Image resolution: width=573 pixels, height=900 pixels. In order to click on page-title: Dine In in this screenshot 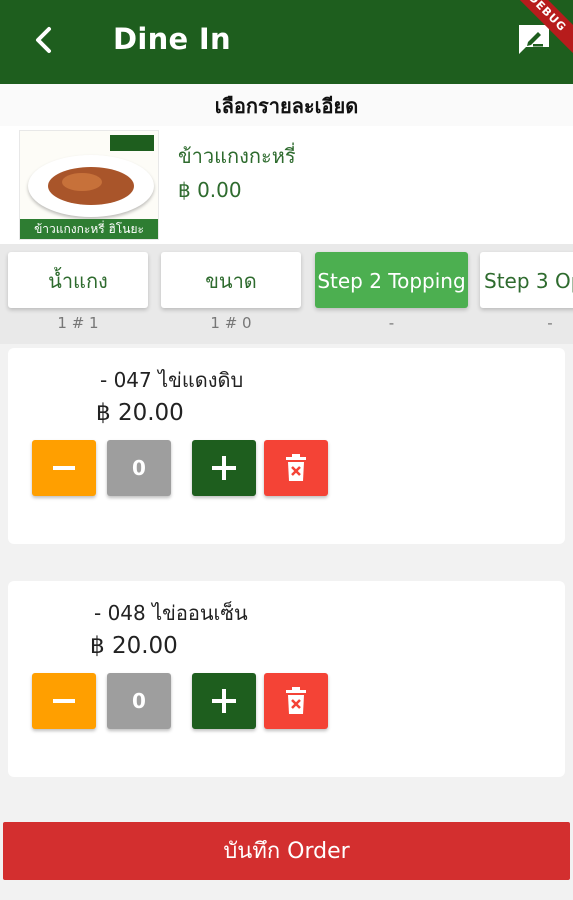, I will do `click(172, 39)`.